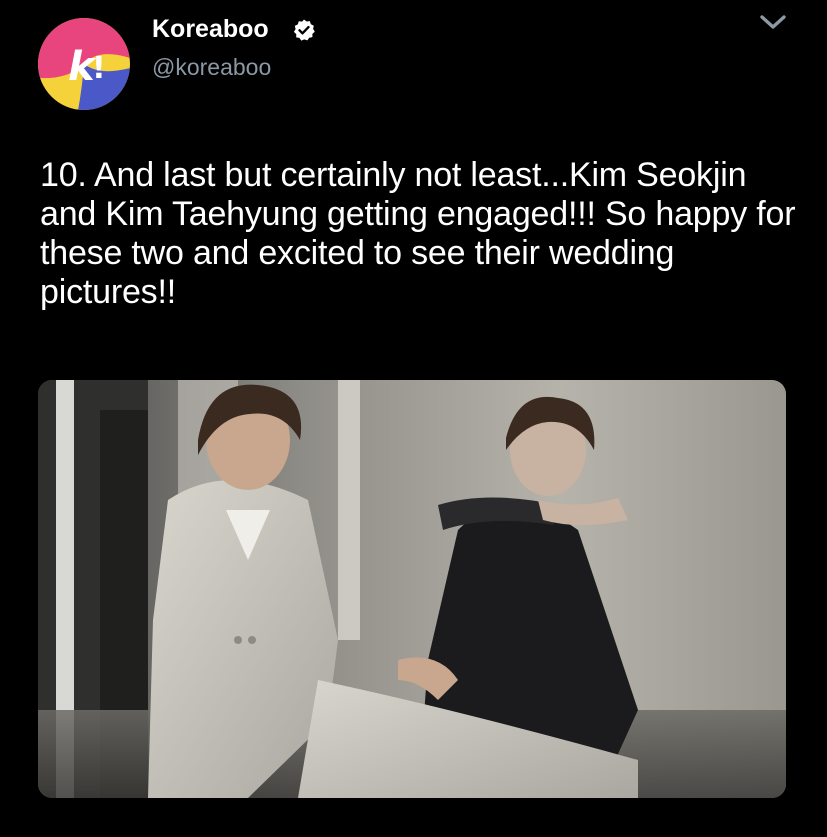 The width and height of the screenshot is (827, 837). I want to click on display-name: Koreaboo, so click(210, 29).